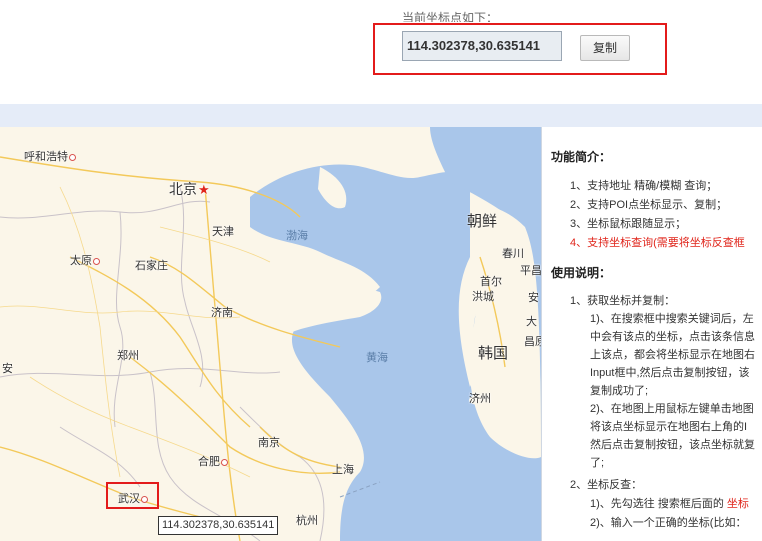 The height and width of the screenshot is (541, 762). What do you see at coordinates (669, 427) in the screenshot?
I see `usage-line: 将该点坐标显示在地图右上角的I` at bounding box center [669, 427].